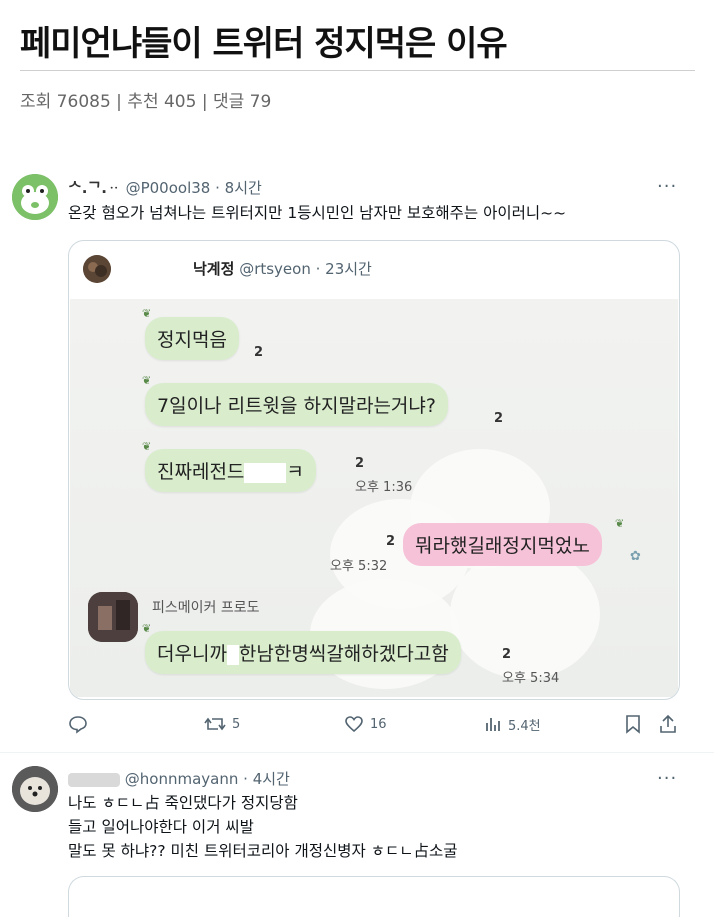  I want to click on blurred-avatar-icon, so click(113, 617).